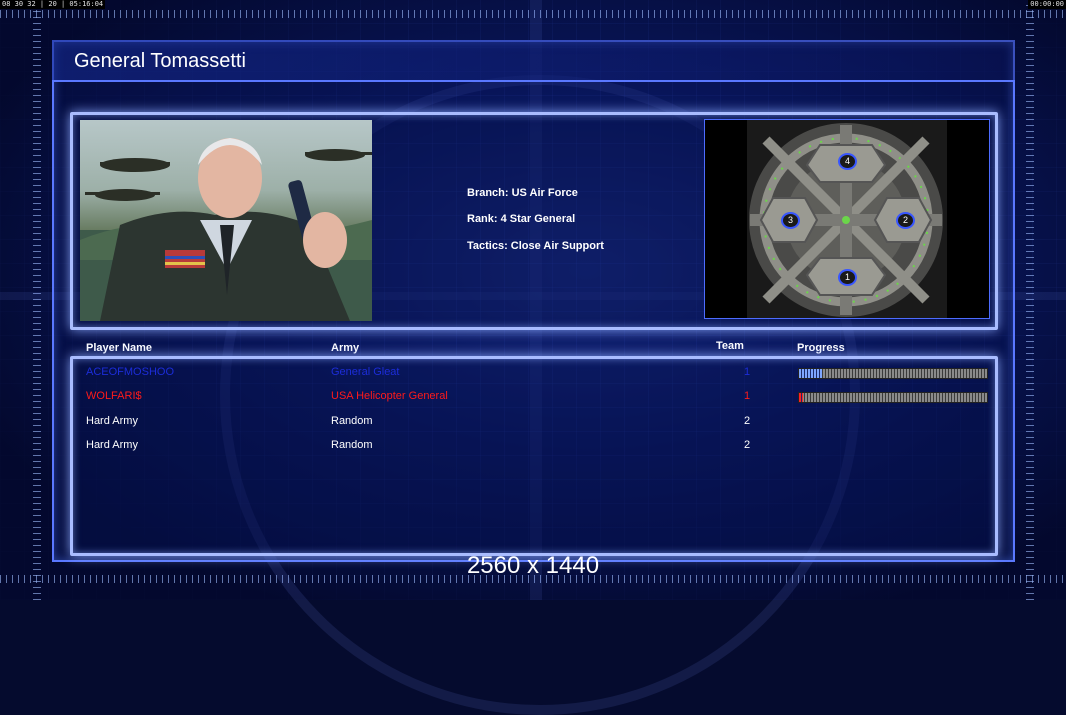 The width and height of the screenshot is (1066, 715). I want to click on header-player-name: Player Name, so click(119, 348).